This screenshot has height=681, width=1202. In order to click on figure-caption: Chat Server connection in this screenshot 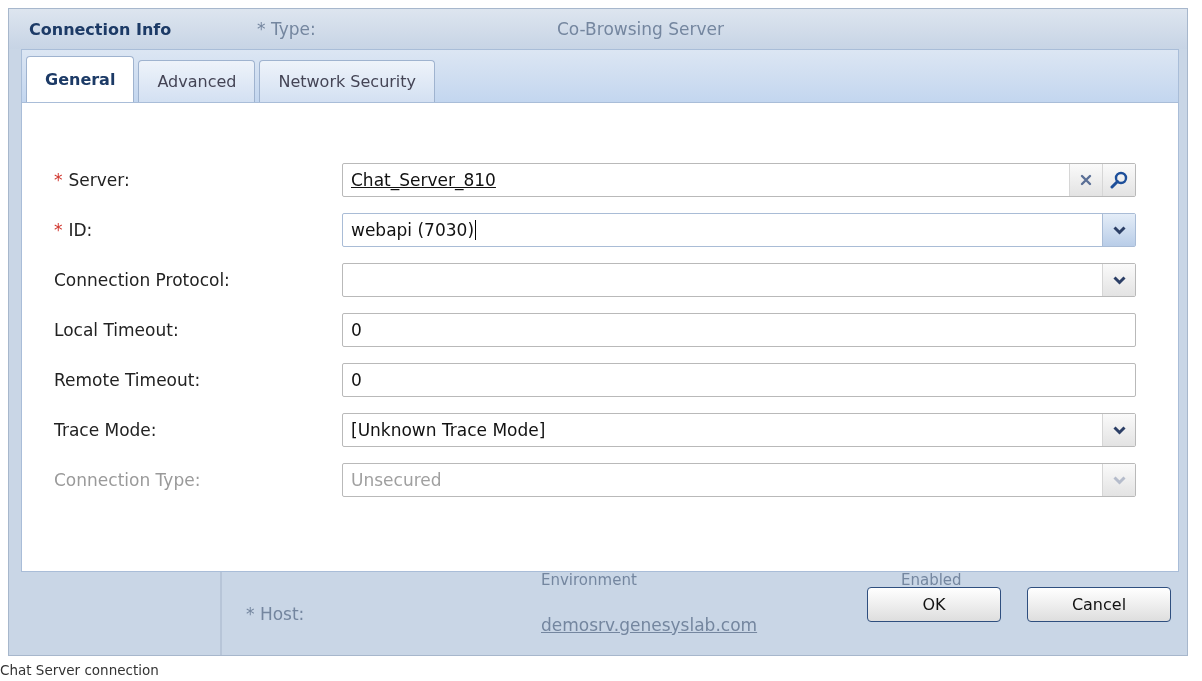, I will do `click(80, 670)`.